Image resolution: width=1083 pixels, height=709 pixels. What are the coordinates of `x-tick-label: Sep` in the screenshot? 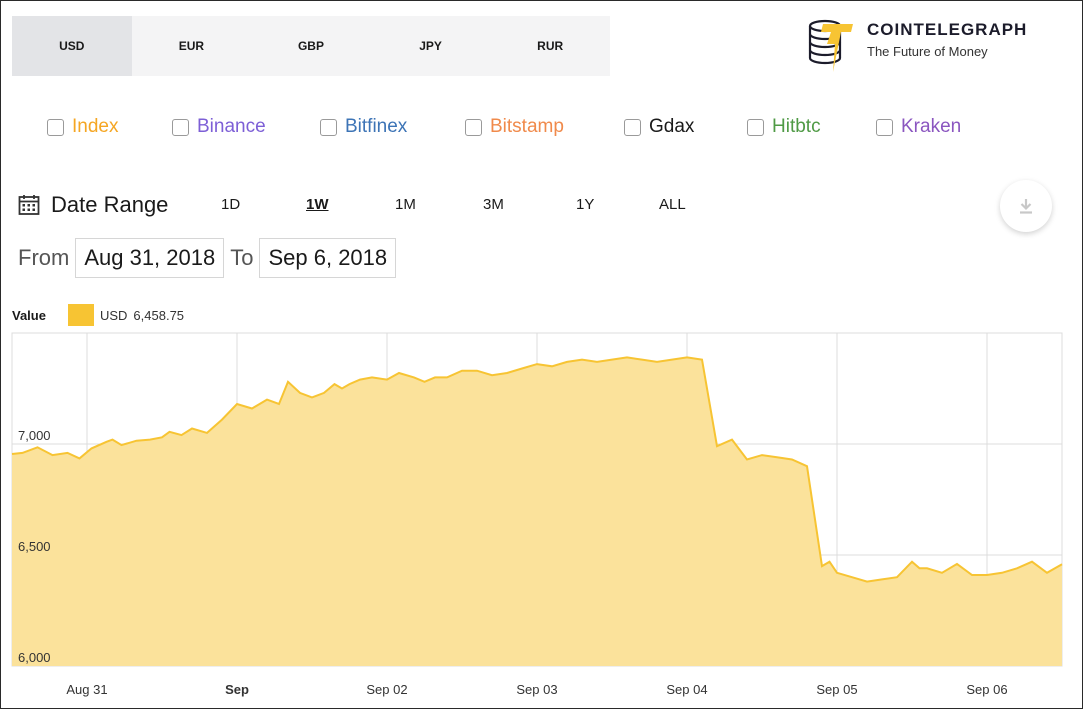 It's located at (237, 689).